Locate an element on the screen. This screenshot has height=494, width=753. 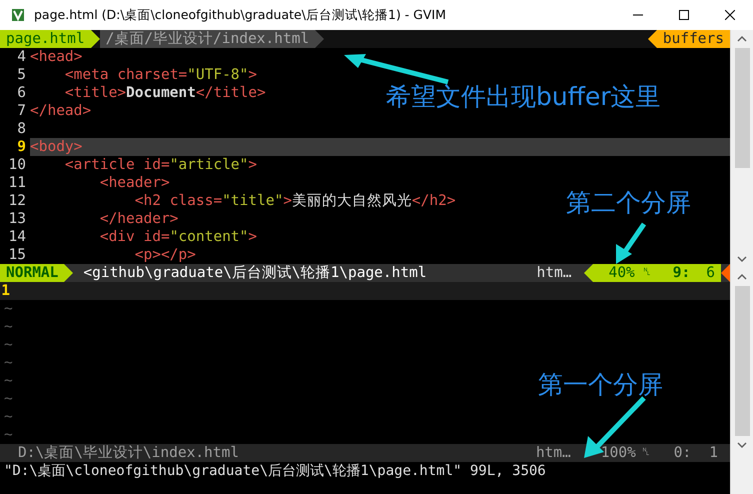
window-title: page.html (D:\桌面\cloneofgithub\graduate\后台测试\轮播1) - GVIM is located at coordinates (240, 15).